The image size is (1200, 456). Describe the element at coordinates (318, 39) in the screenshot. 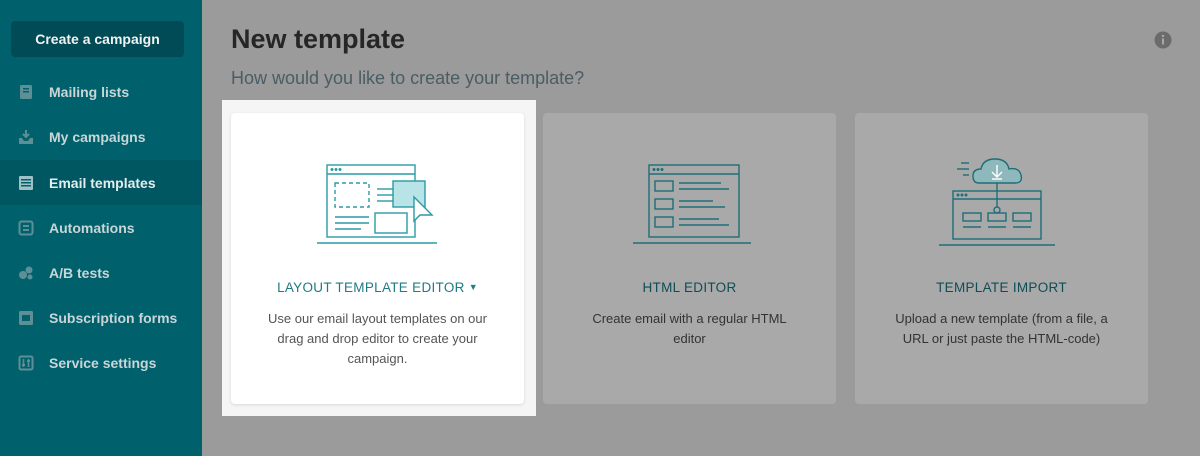

I see `page-title: New template` at that location.